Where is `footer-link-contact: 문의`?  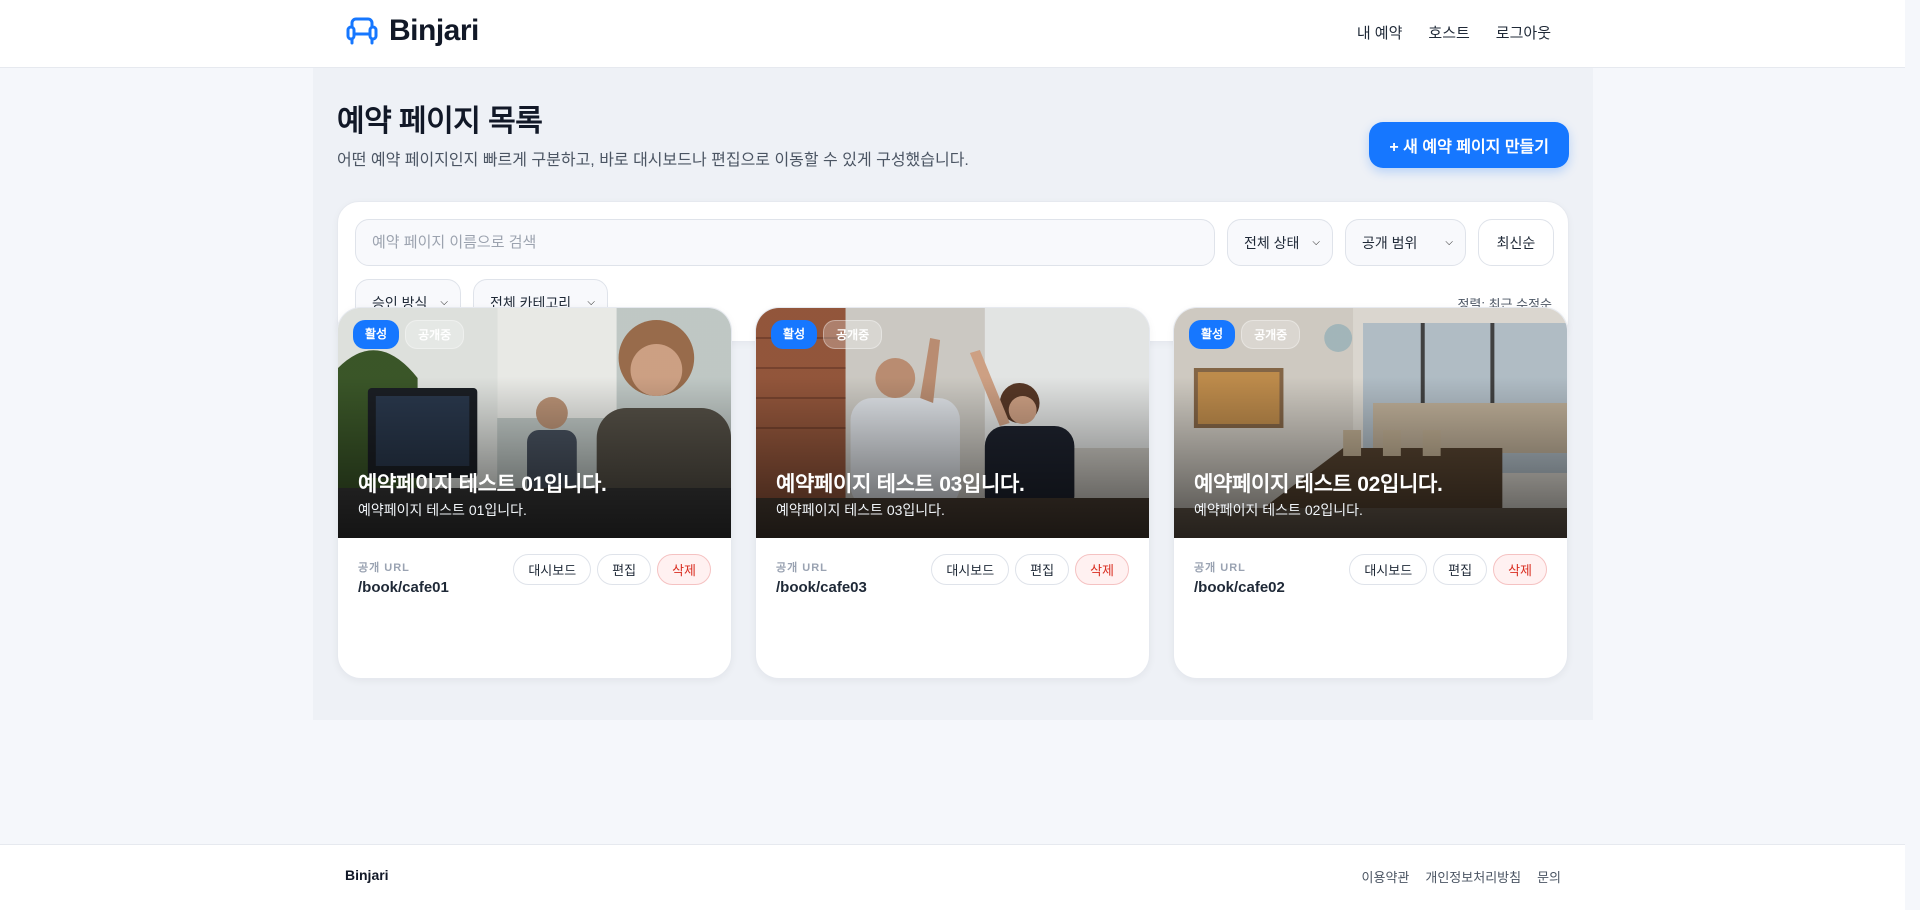
footer-link-contact: 문의 is located at coordinates (1549, 876).